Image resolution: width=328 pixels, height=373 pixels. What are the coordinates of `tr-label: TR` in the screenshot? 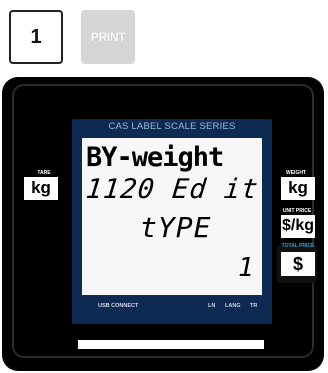 It's located at (254, 306).